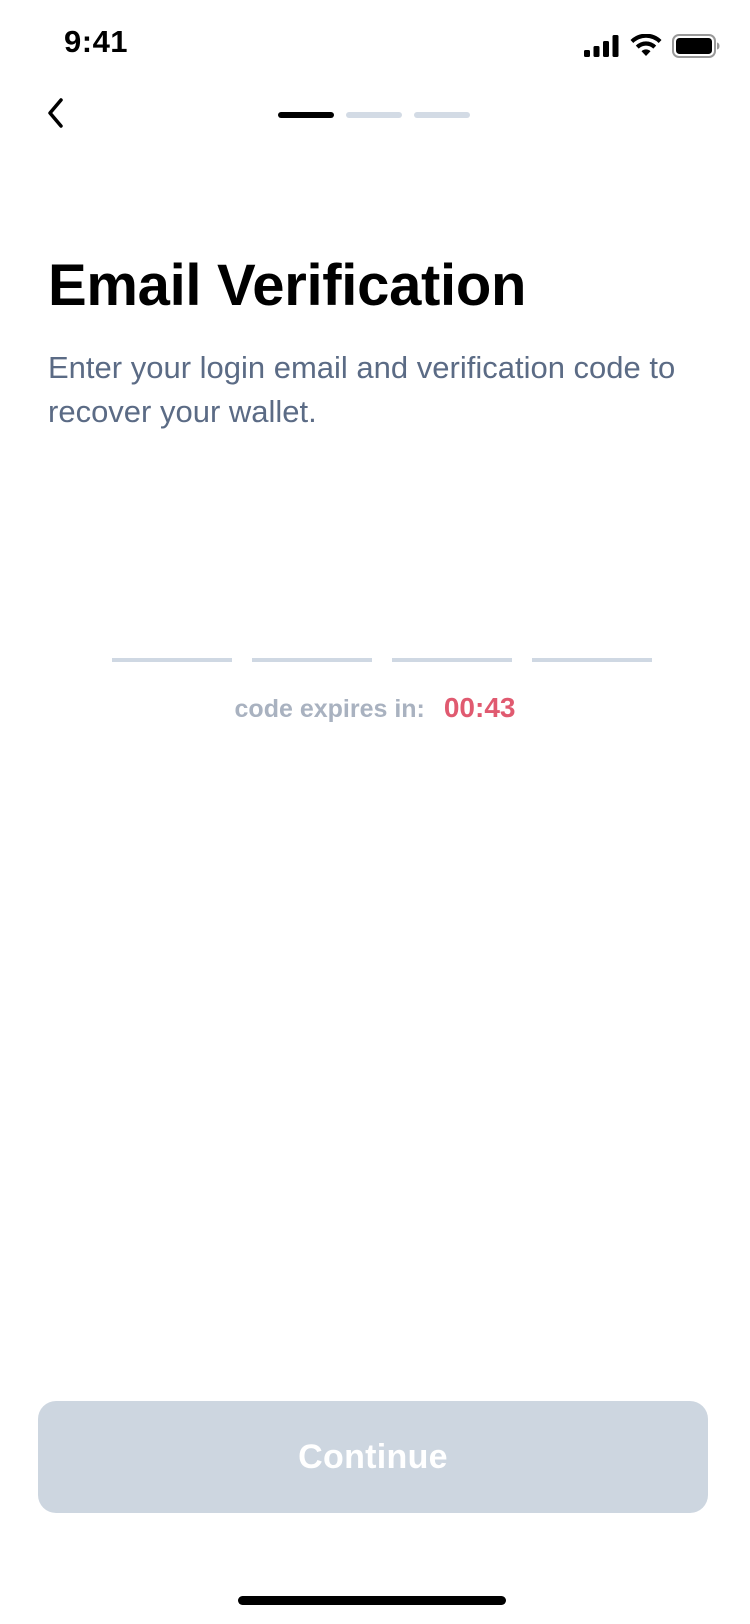 The height and width of the screenshot is (1624, 750). Describe the element at coordinates (329, 709) in the screenshot. I see `expiry-label: code expires in:` at that location.